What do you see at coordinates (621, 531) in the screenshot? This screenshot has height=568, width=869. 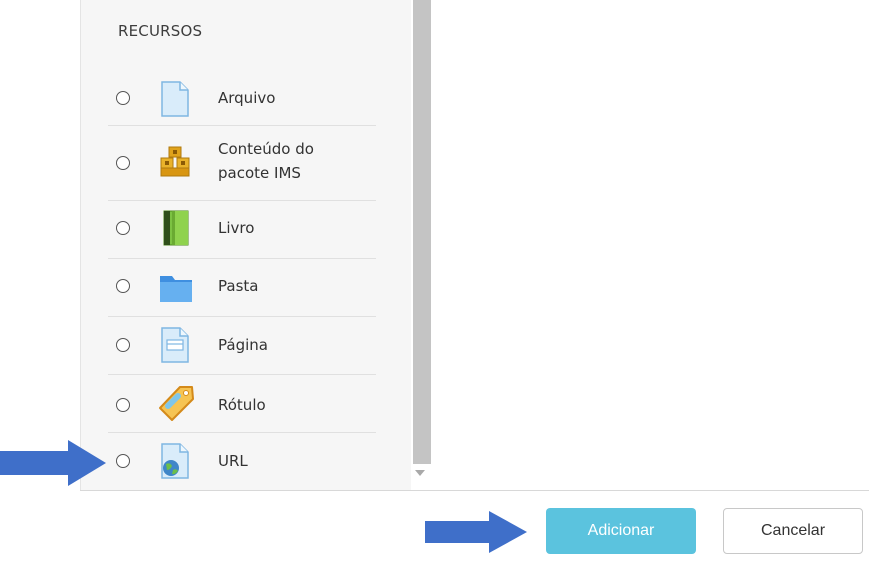 I see `add-button: Adicionar` at bounding box center [621, 531].